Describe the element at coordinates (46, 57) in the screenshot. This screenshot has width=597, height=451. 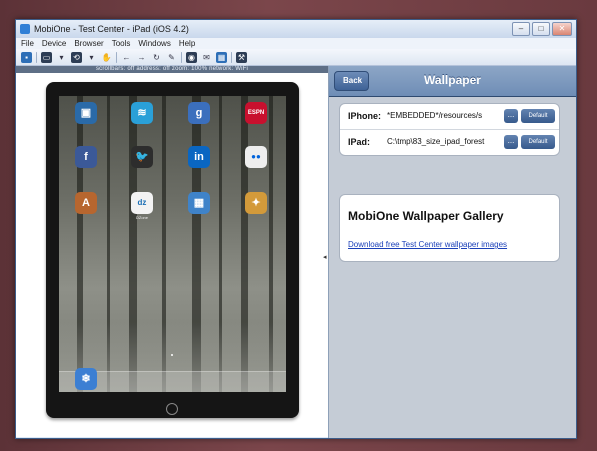
I see `device-icon: ▭` at that location.